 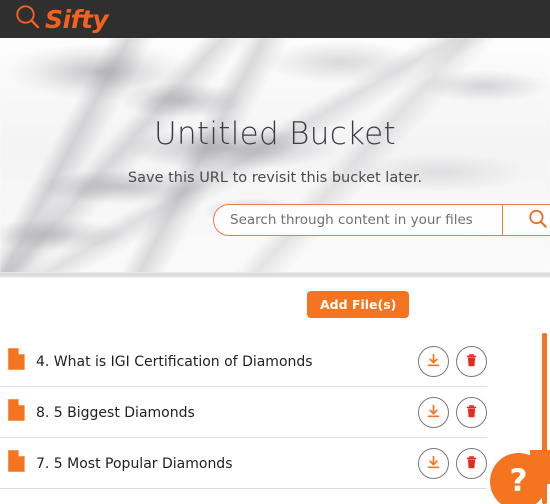 I want to click on hero-bottom-divider, so click(x=275, y=275).